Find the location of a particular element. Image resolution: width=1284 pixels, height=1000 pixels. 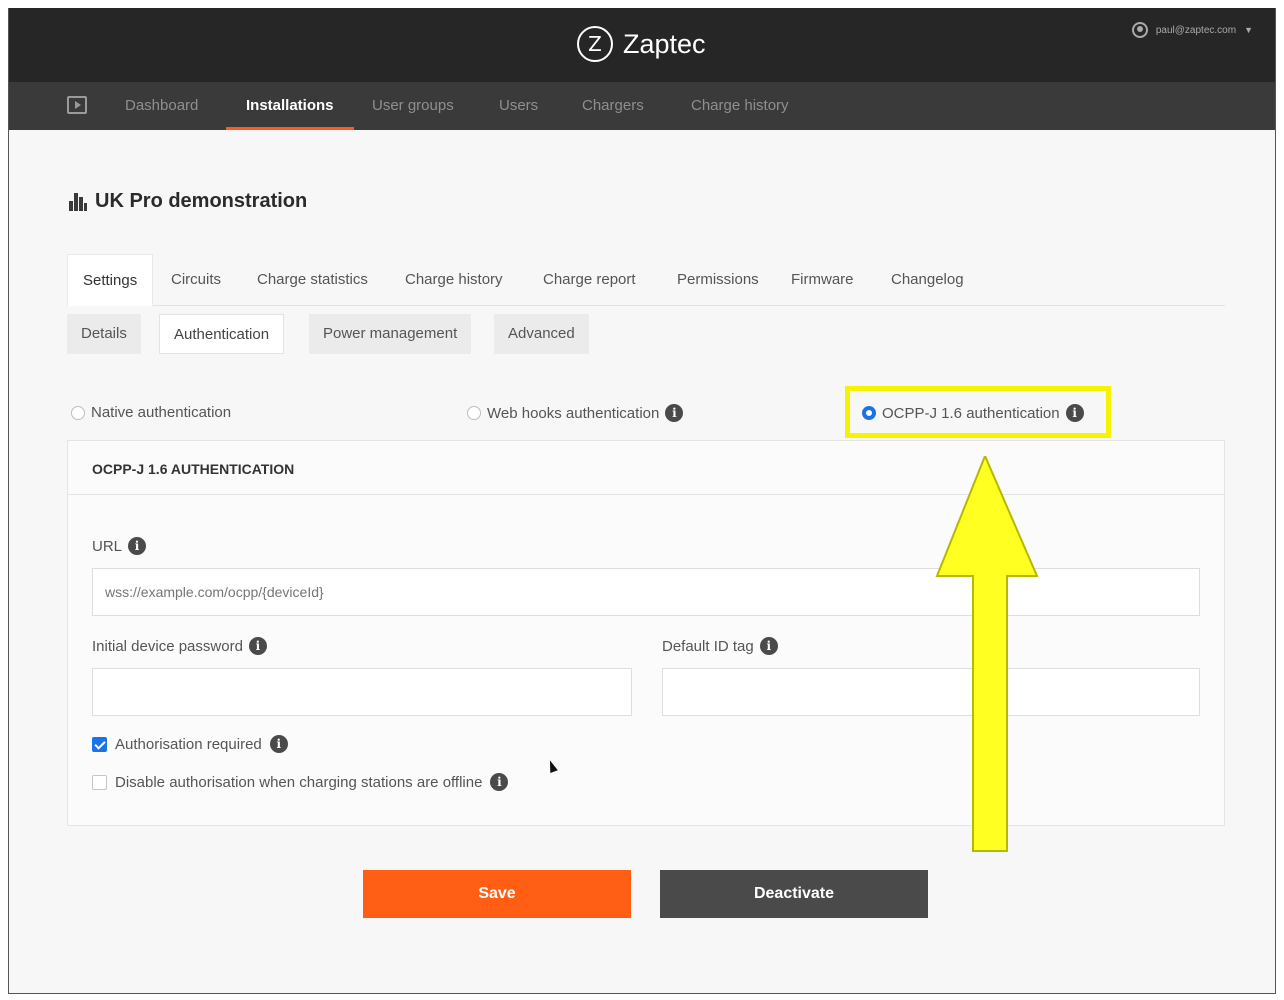

subtab-details: Details is located at coordinates (104, 334).